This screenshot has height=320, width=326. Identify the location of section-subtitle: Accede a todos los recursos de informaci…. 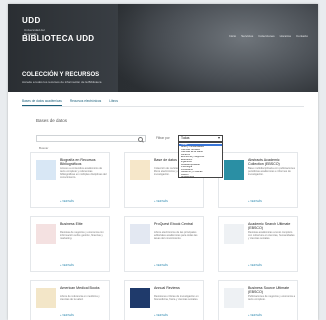
(62, 82).